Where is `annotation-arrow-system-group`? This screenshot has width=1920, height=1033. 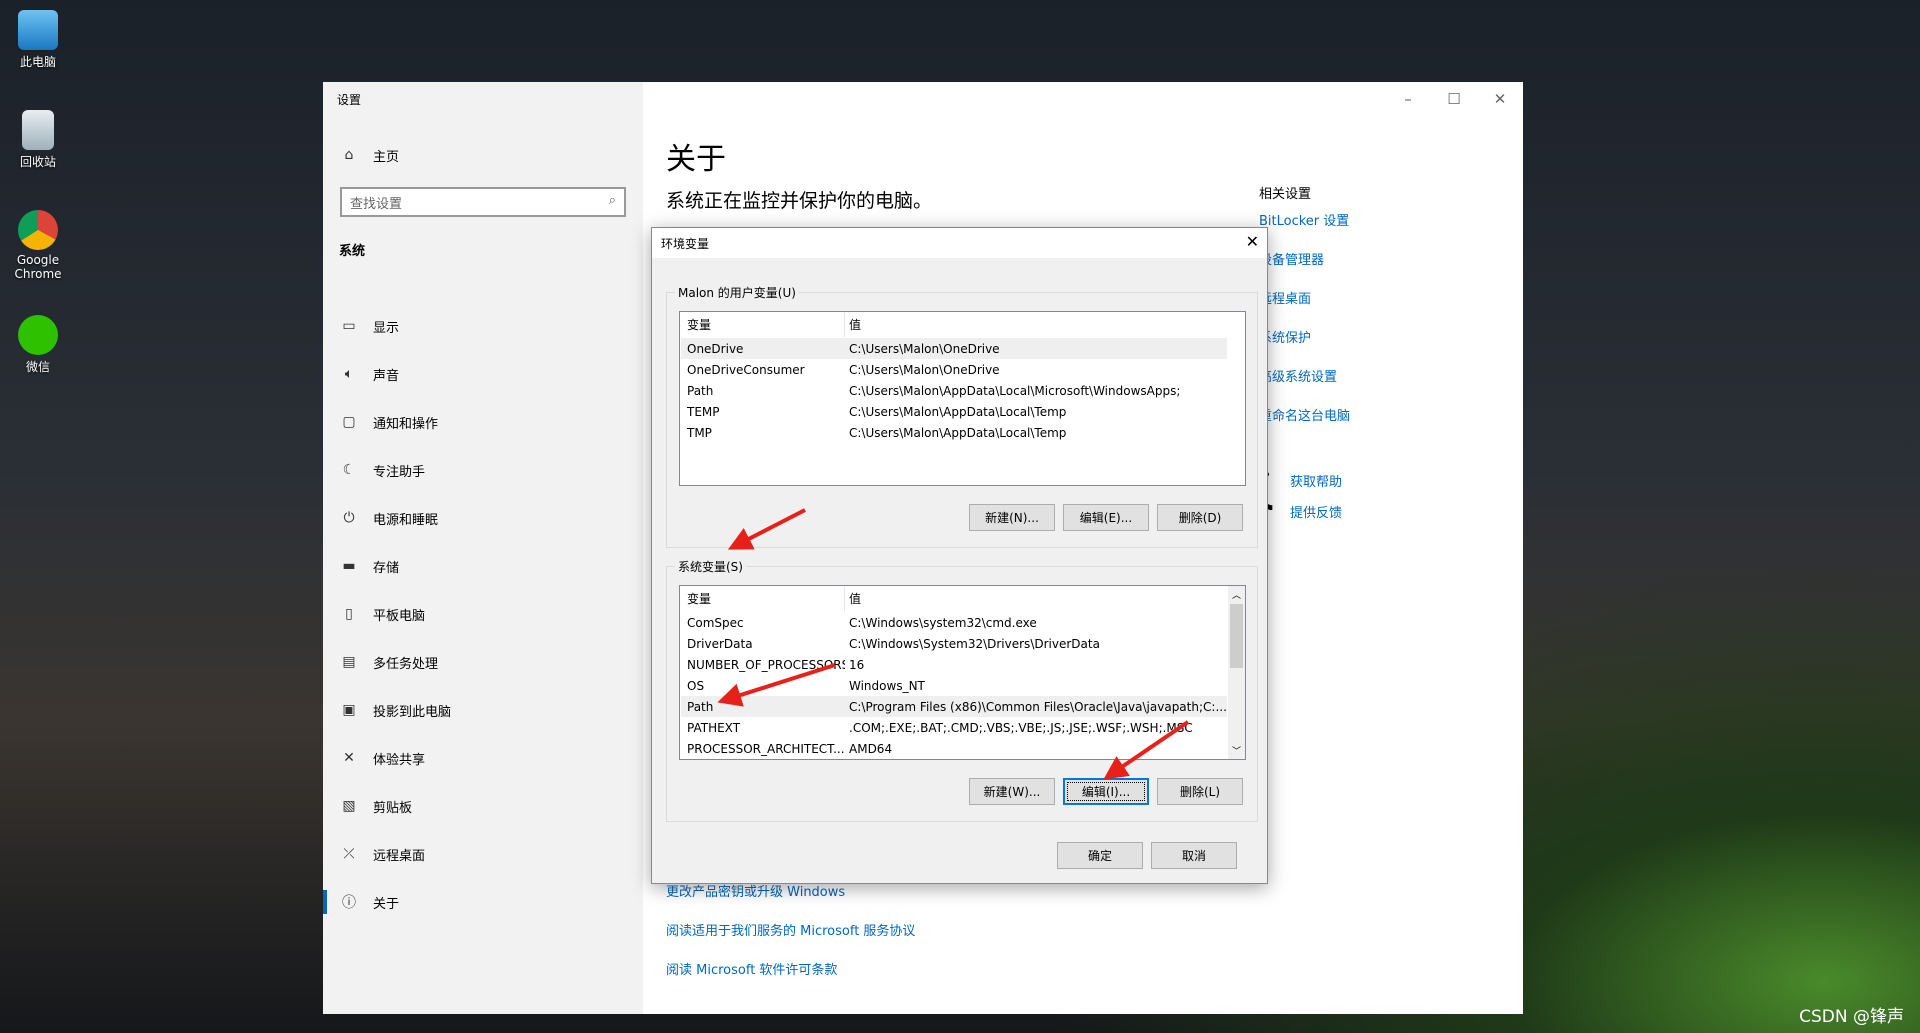 annotation-arrow-system-group is located at coordinates (766, 529).